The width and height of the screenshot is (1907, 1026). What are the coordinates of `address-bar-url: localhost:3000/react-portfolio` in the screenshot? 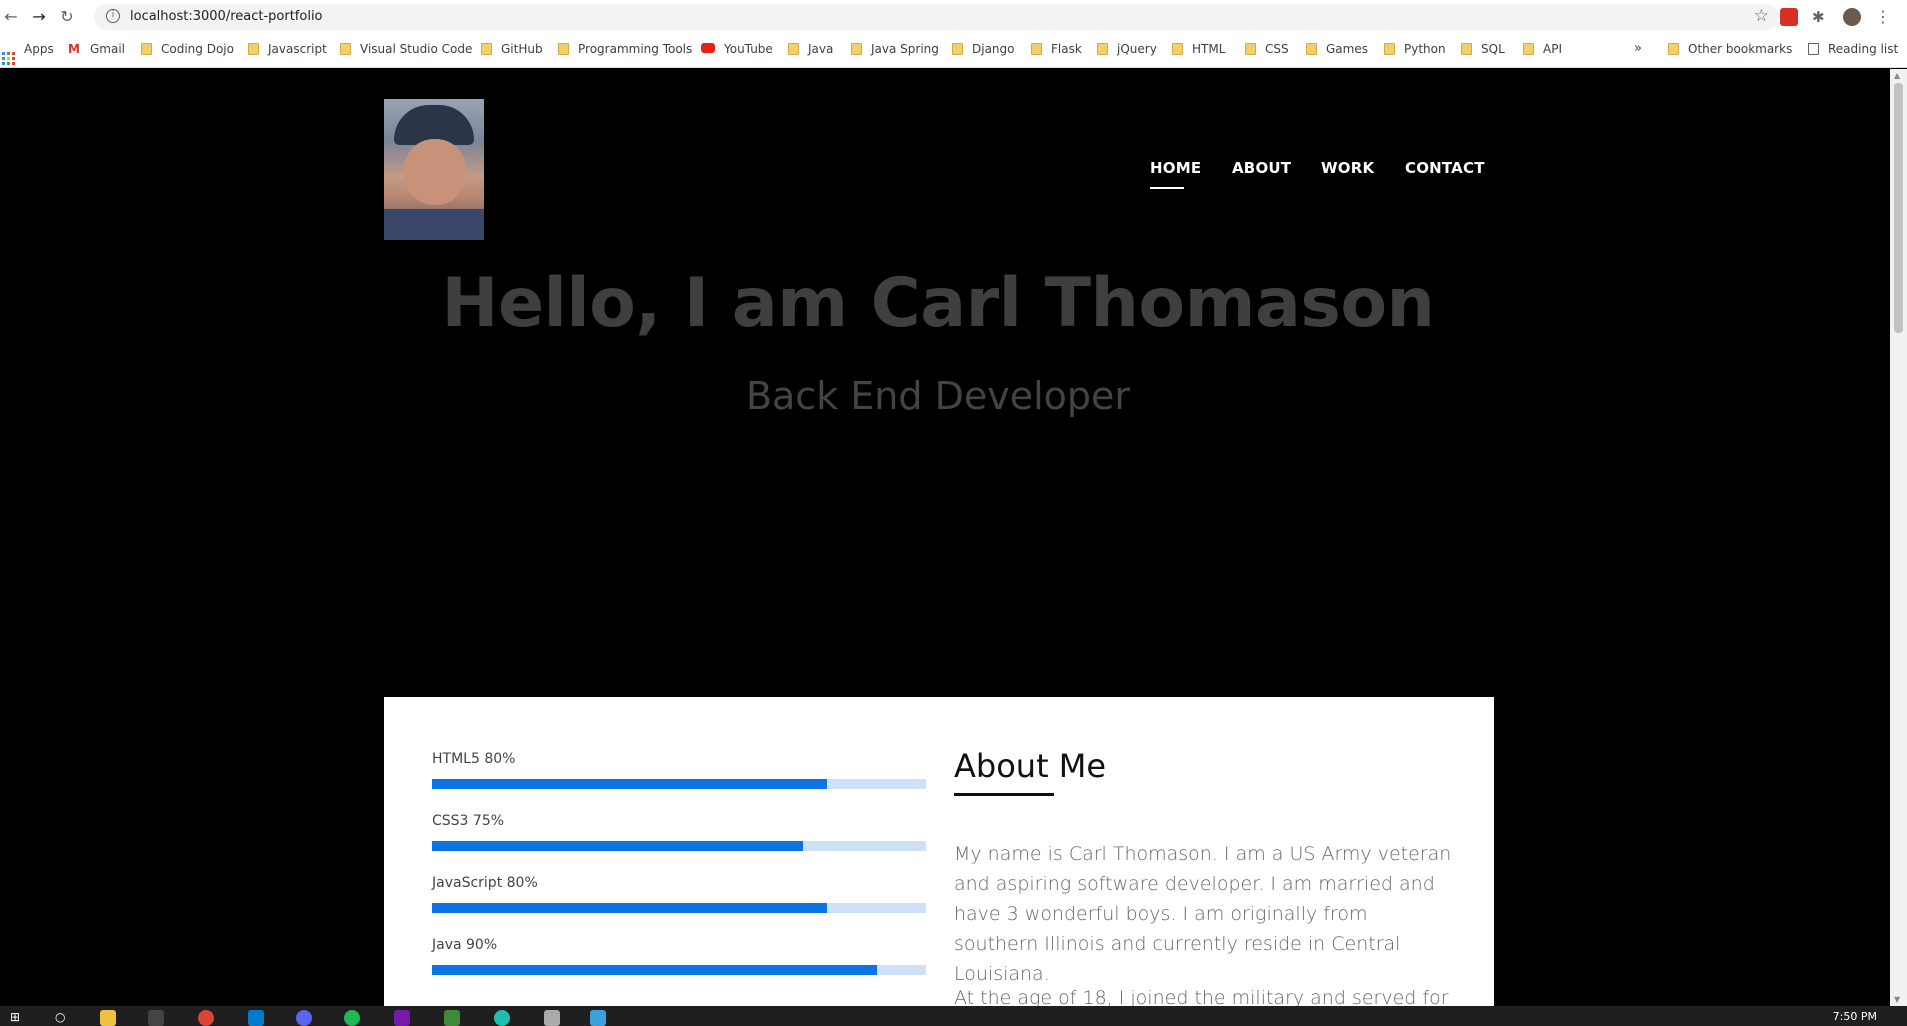 It's located at (226, 16).